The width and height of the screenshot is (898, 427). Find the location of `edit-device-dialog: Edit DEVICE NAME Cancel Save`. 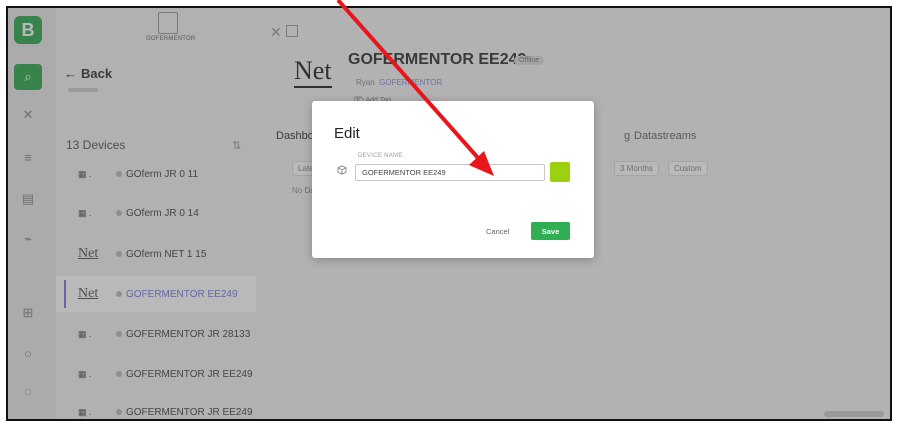

edit-device-dialog: Edit DEVICE NAME Cancel Save is located at coordinates (453, 179).